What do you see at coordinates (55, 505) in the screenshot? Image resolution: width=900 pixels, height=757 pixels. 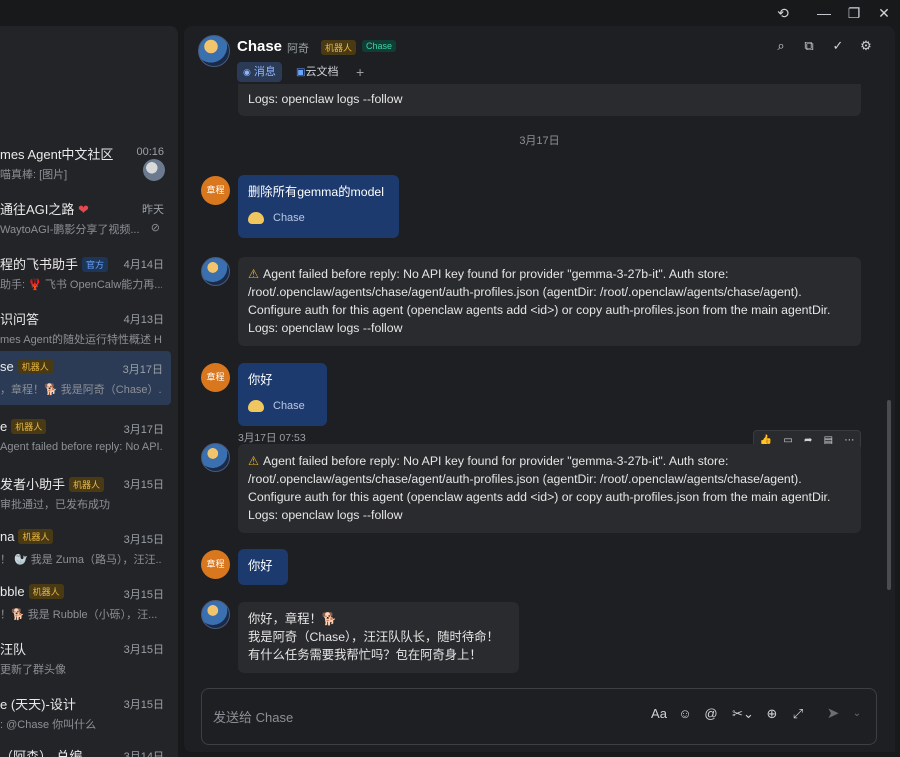 I see `conversation-preview: 审批通过，已发布成功` at bounding box center [55, 505].